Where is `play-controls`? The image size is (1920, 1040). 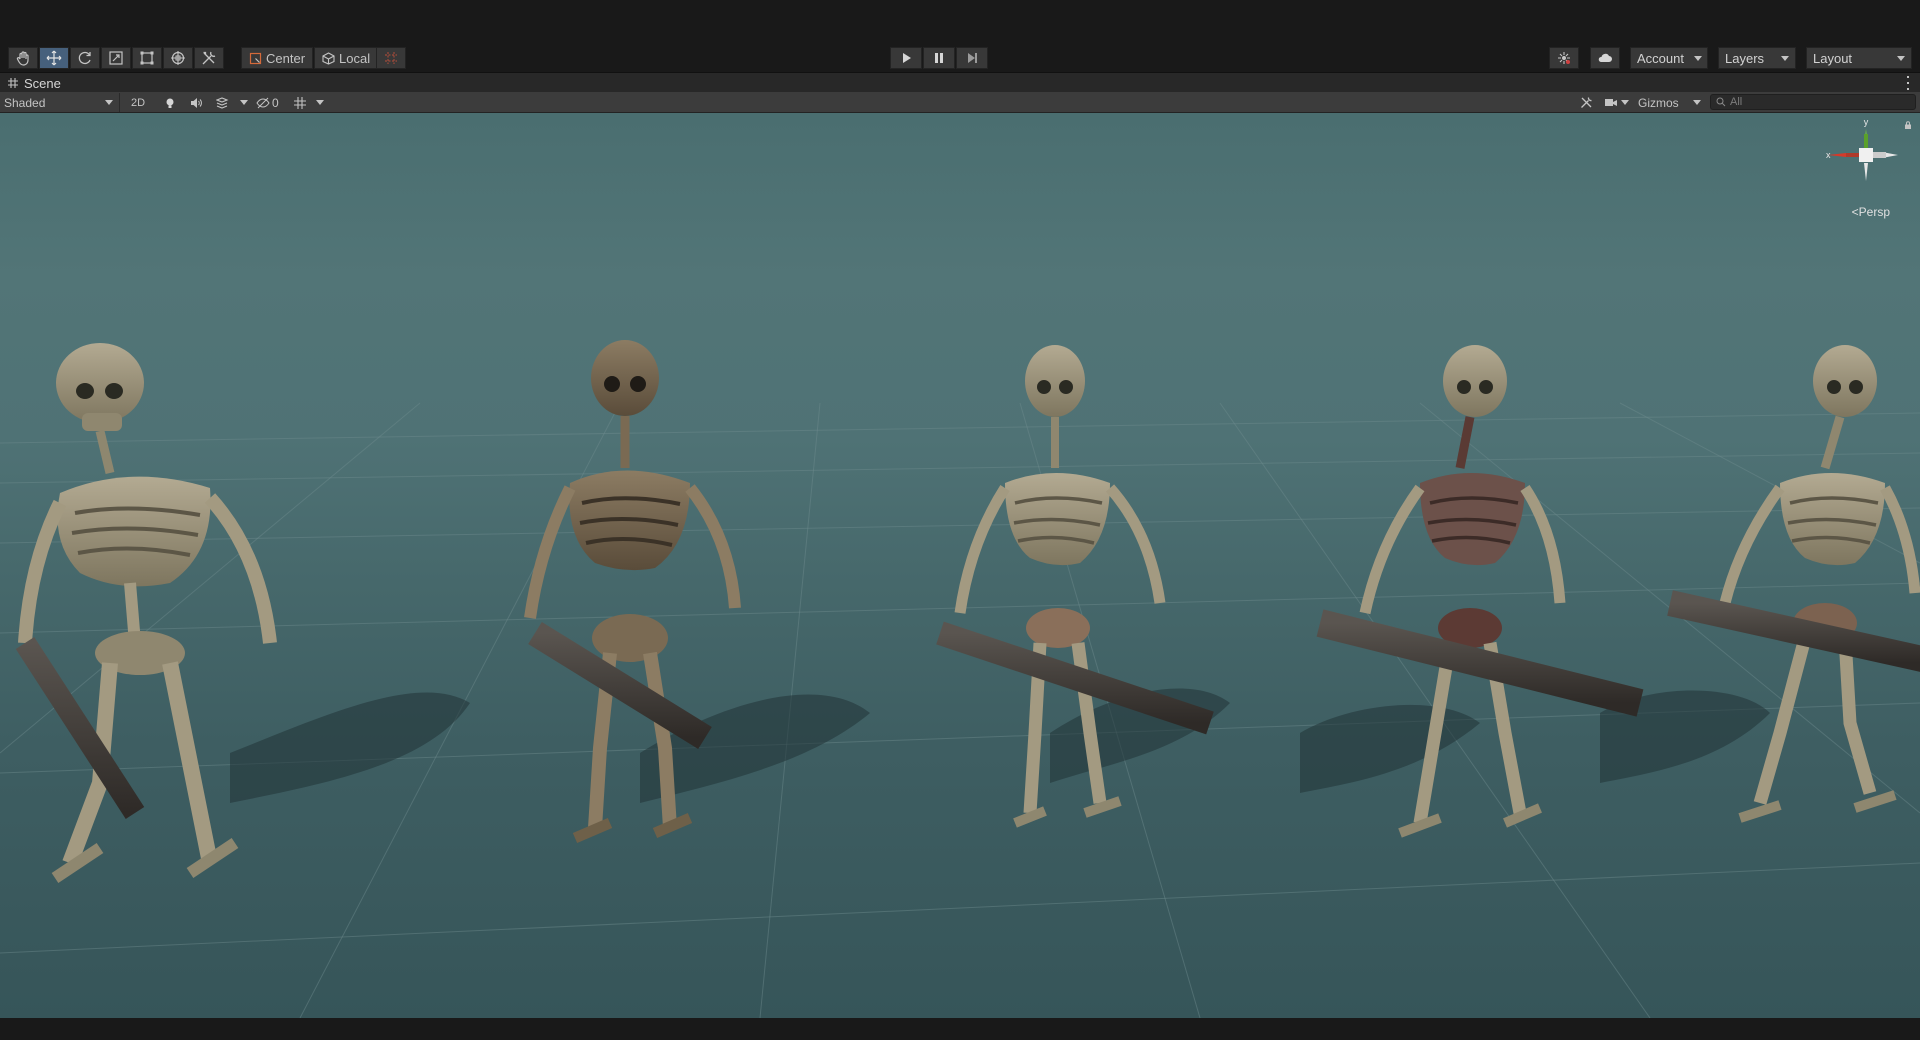 play-controls is located at coordinates (939, 58).